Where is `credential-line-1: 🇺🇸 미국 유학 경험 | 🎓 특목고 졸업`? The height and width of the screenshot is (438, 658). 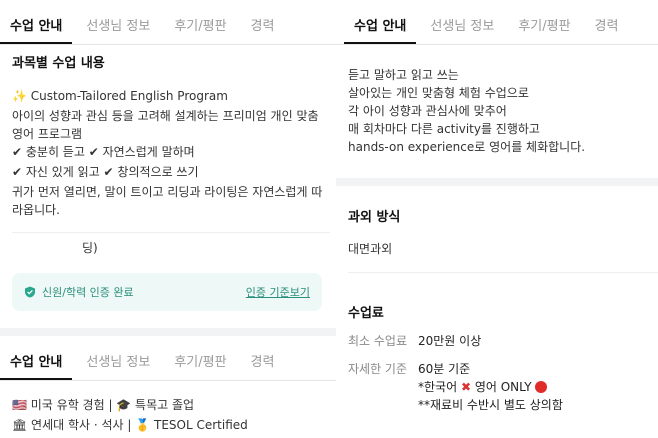 credential-line-1: 🇺🇸 미국 유학 경험 | 🎓 특목고 졸업 is located at coordinates (103, 405).